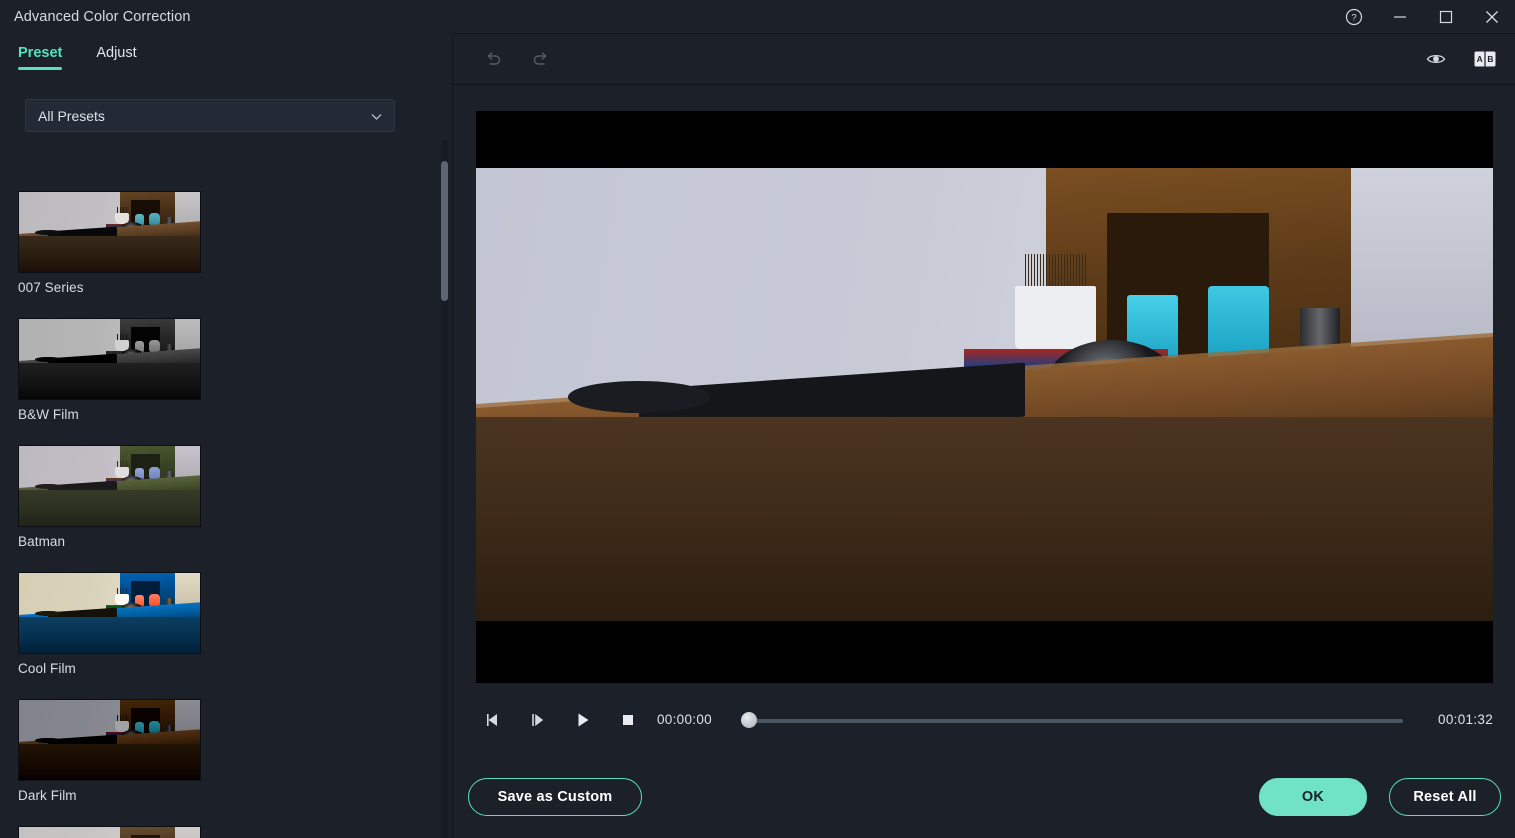 This screenshot has width=1515, height=838. I want to click on letterbox-bottom, so click(984, 652).